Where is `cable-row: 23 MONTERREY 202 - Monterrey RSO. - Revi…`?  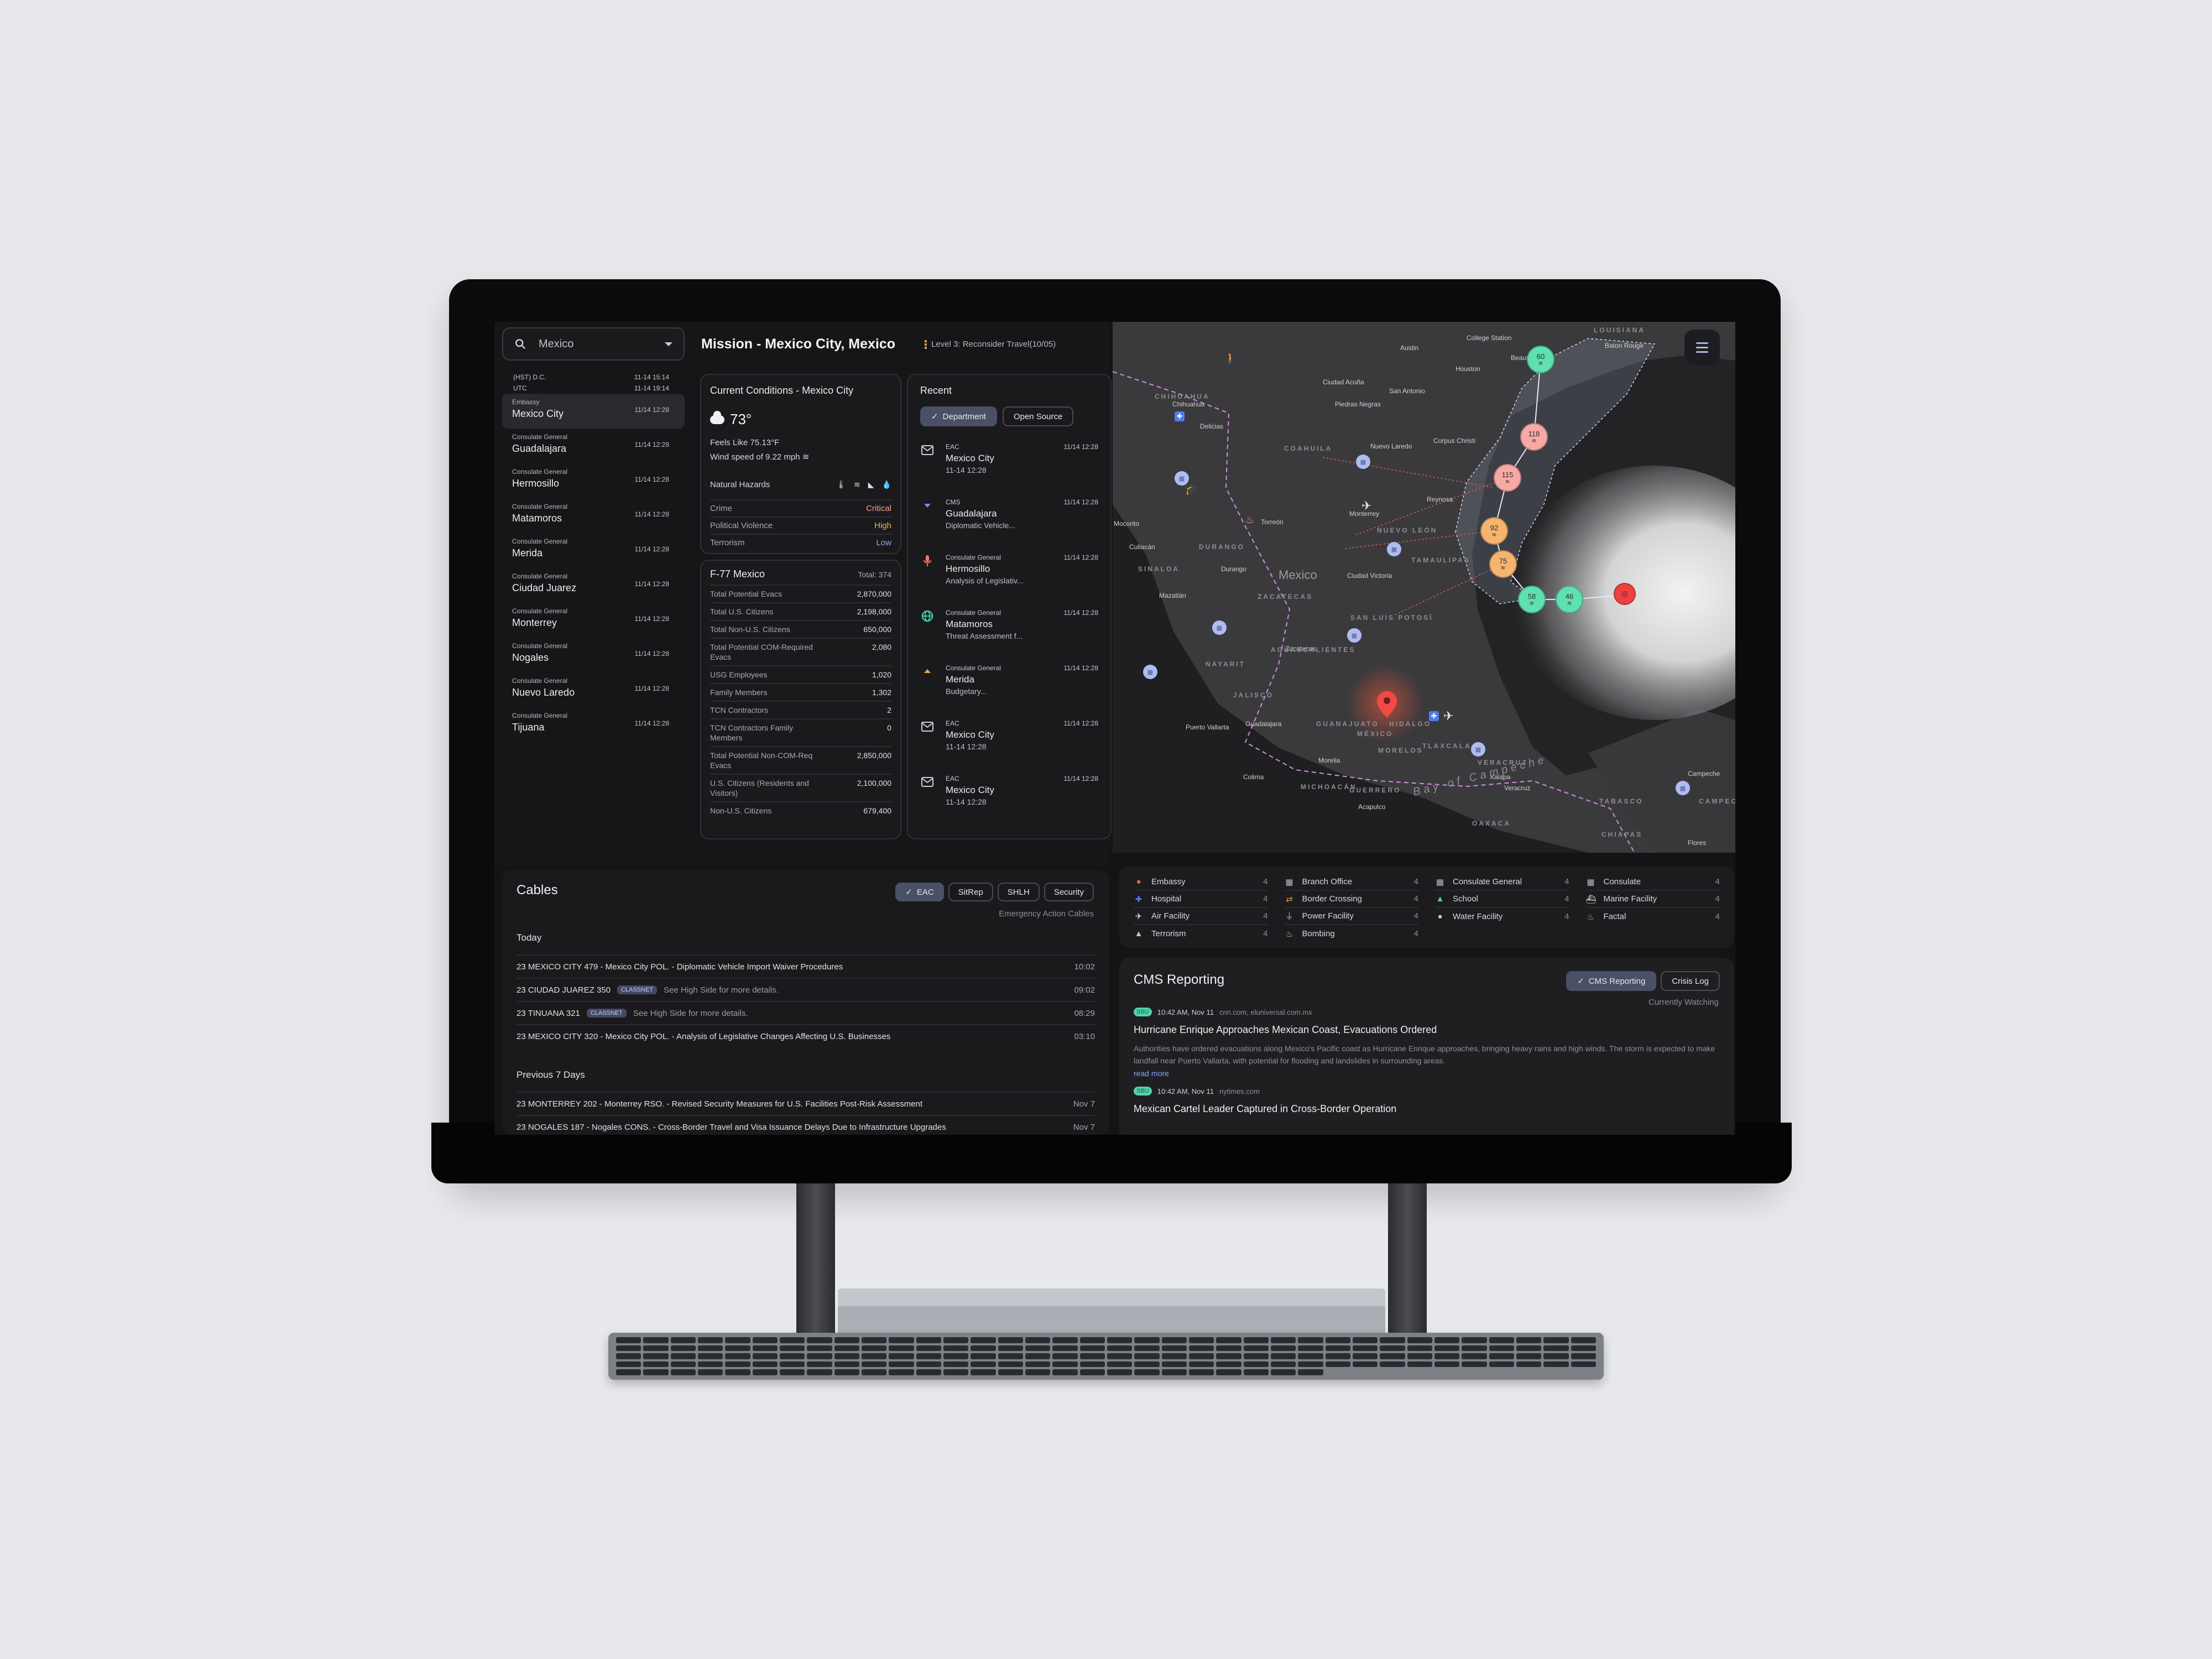
cable-row: 23 MONTERREY 202 - Monterrey RSO. - Revi… is located at coordinates (806, 1104).